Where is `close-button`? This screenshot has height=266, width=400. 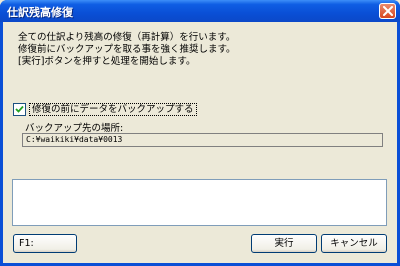 close-button is located at coordinates (387, 11).